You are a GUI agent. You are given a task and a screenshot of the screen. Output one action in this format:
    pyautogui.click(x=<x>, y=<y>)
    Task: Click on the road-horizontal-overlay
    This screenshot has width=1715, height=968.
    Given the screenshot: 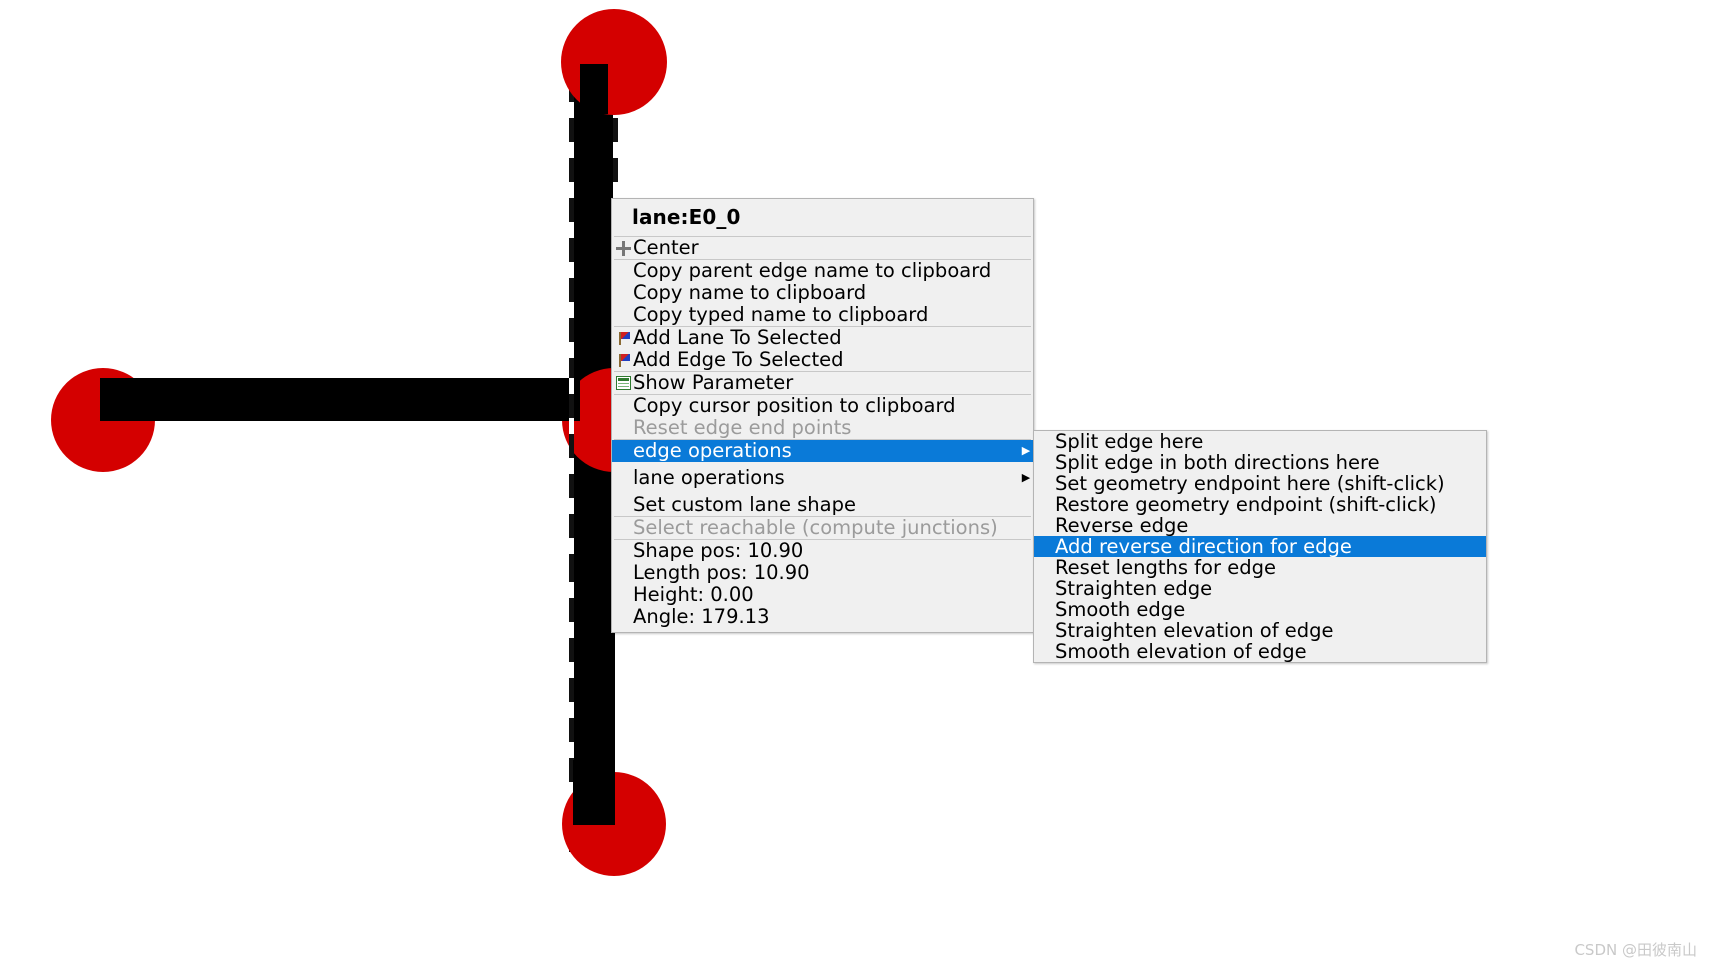 What is the action you would take?
    pyautogui.click(x=340, y=399)
    